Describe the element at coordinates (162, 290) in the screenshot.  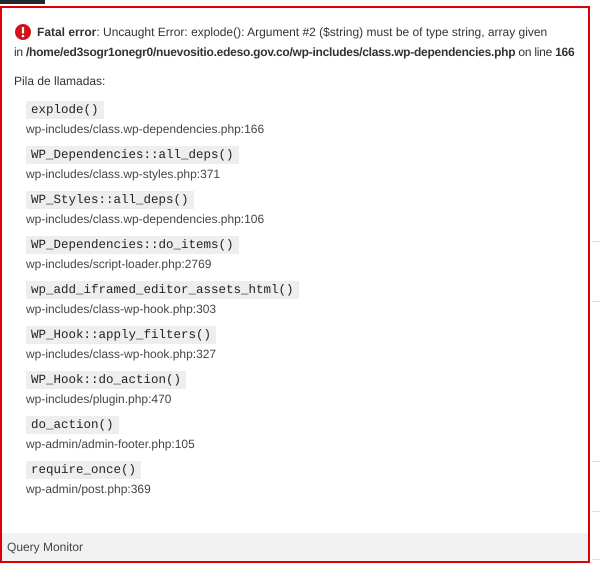
I see `function-name: wp_add_iframed_editor_assets_html()` at that location.